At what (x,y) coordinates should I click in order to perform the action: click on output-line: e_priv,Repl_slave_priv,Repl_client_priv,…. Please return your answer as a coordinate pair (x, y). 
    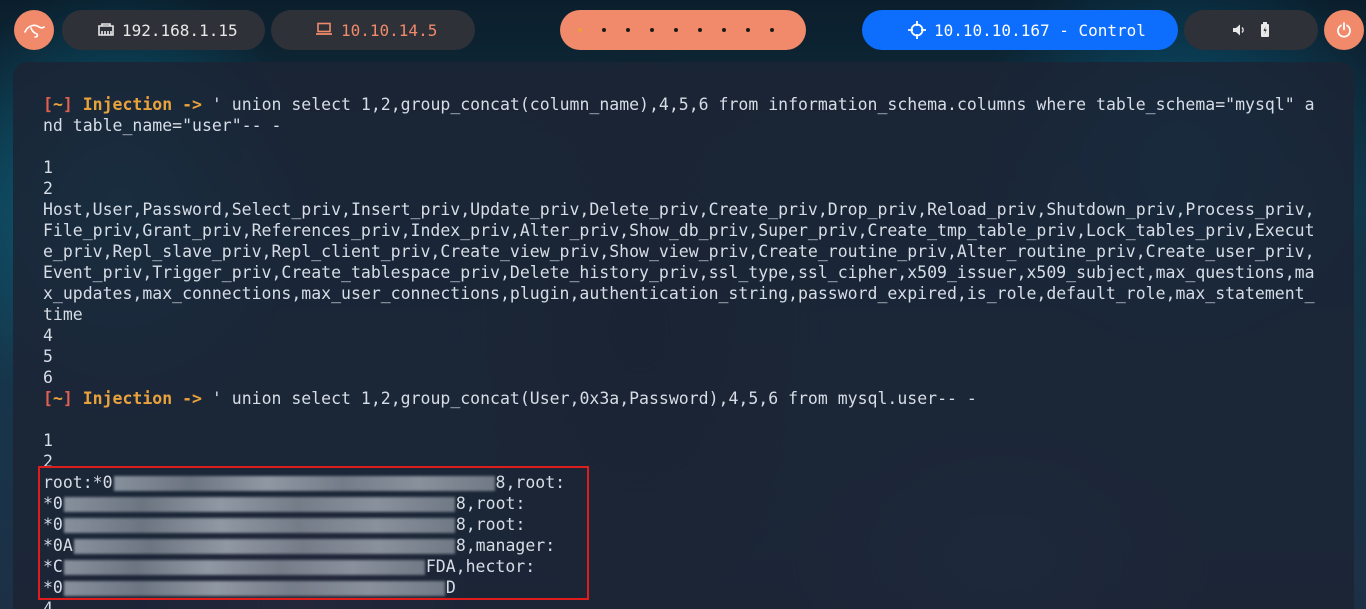
    Looking at the image, I should click on (679, 251).